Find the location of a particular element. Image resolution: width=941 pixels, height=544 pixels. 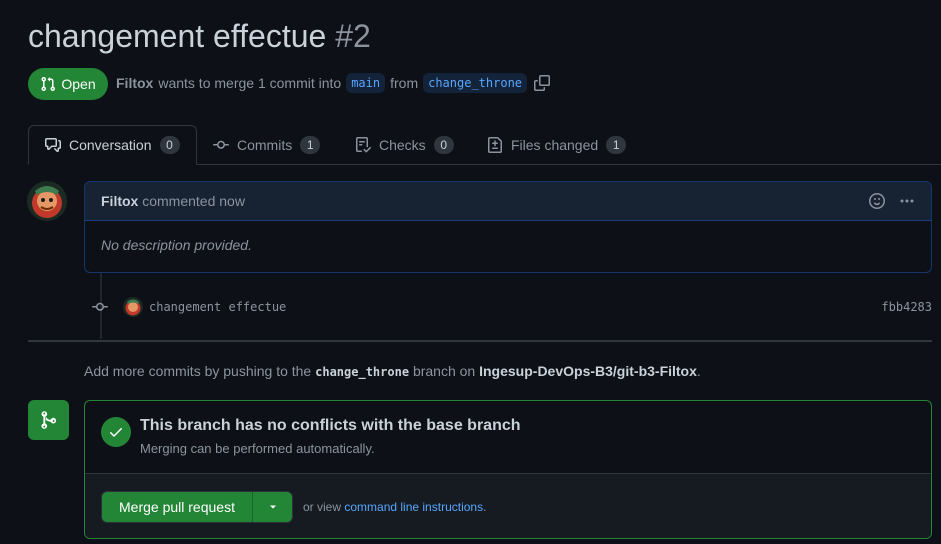

merge-method-dropdown is located at coordinates (272, 506).